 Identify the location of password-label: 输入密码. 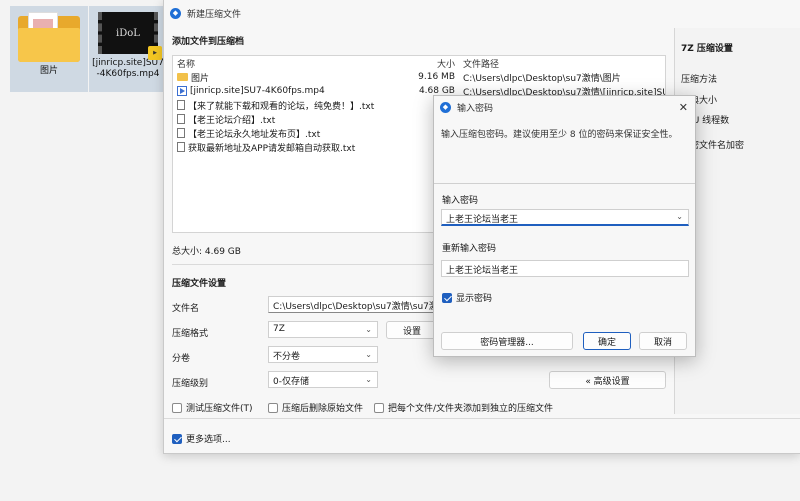
(460, 201).